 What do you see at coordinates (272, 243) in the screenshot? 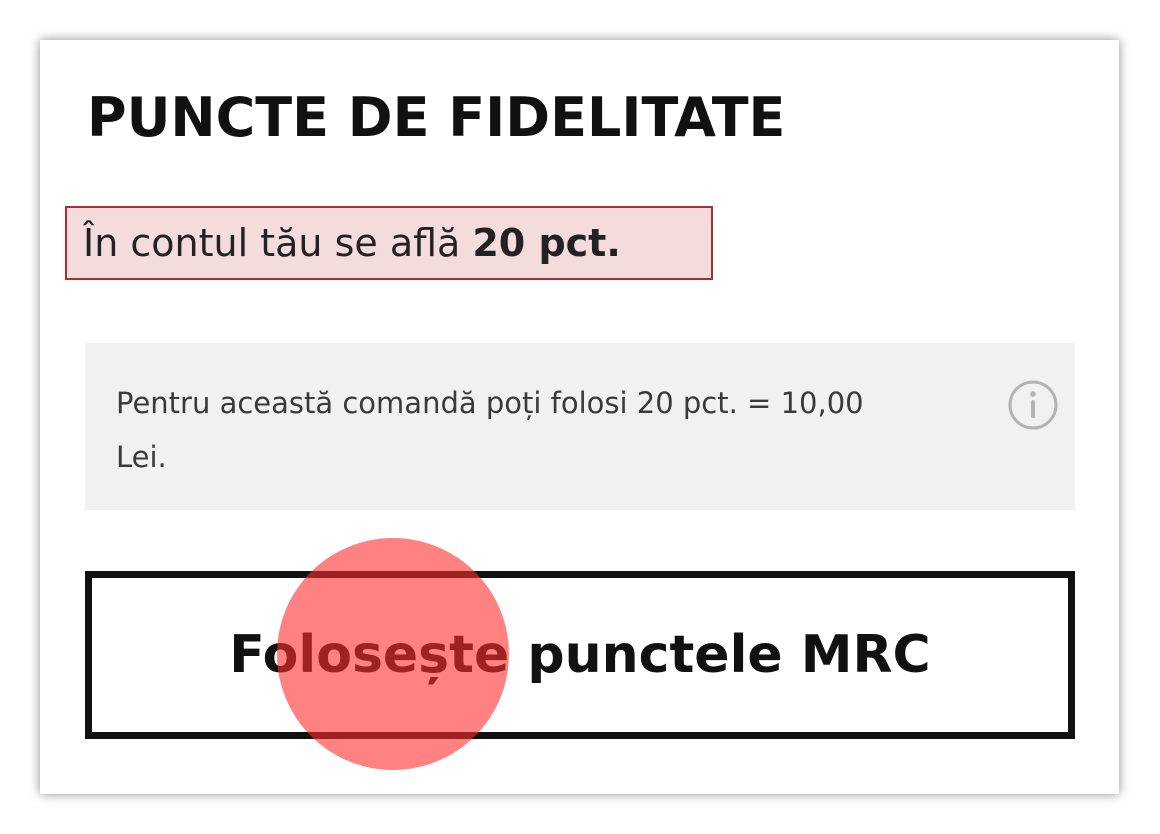
I see `balance-text: În contul tău se află` at bounding box center [272, 243].